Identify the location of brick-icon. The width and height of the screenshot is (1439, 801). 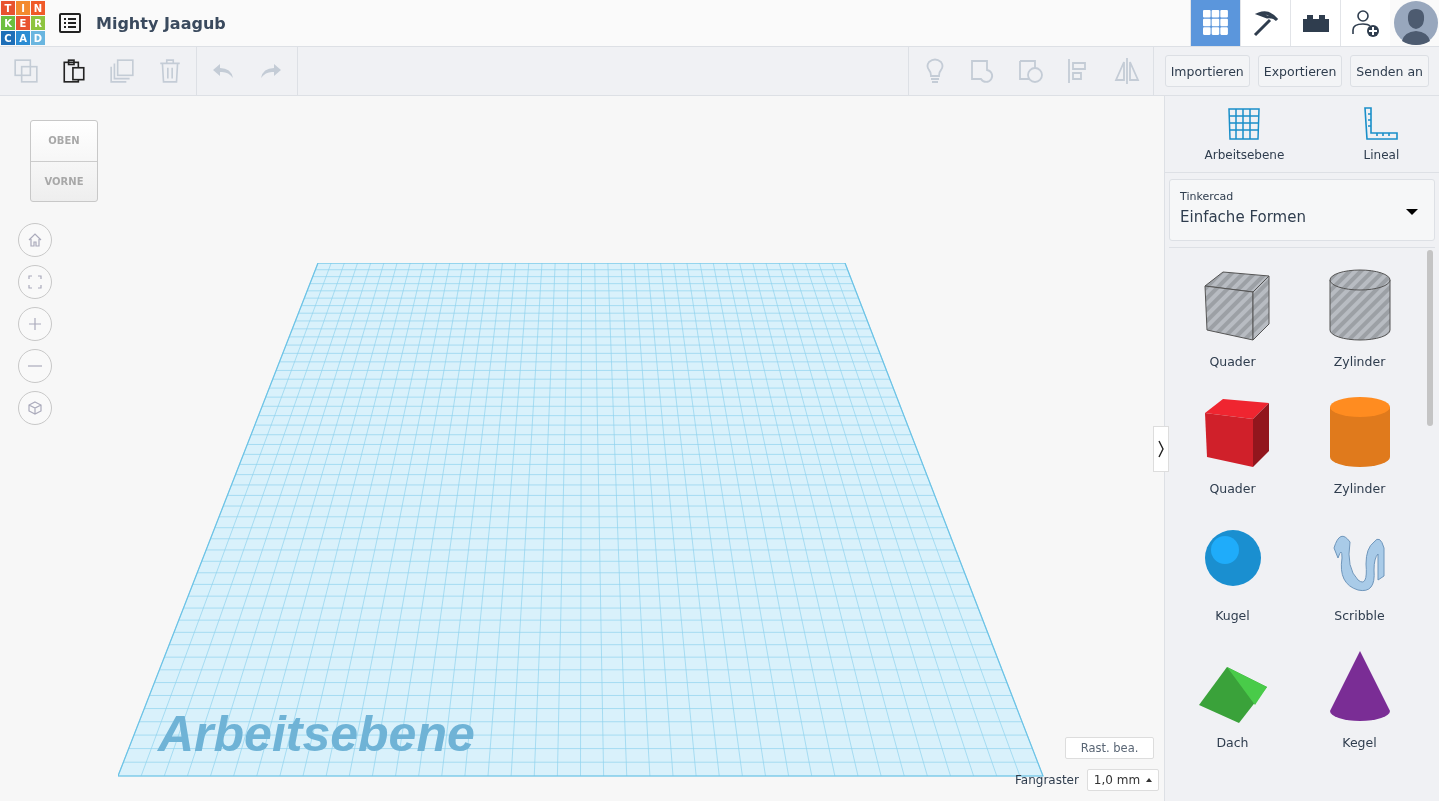
(1315, 23).